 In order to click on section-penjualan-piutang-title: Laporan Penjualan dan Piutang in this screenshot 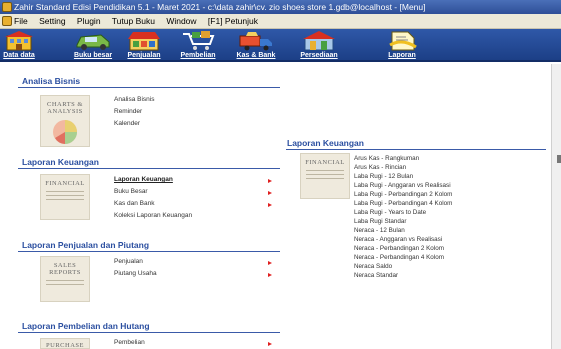, I will do `click(86, 245)`.